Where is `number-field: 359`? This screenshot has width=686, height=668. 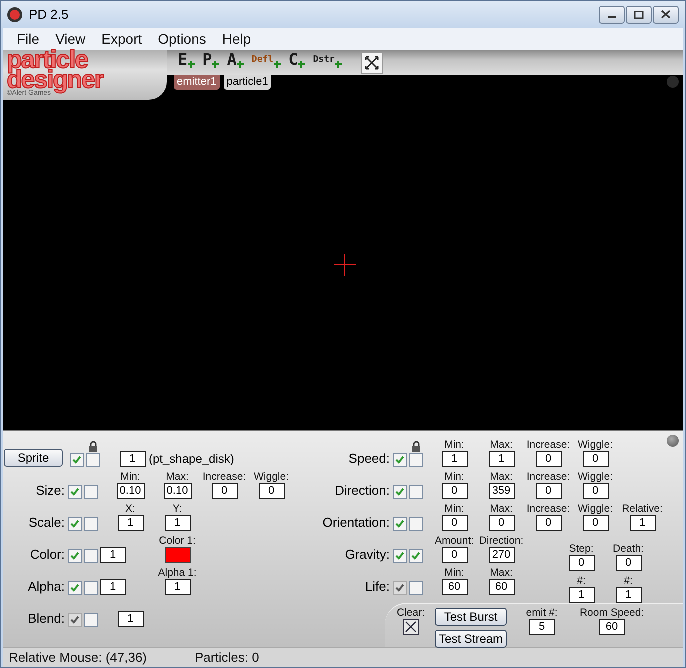 number-field: 359 is located at coordinates (501, 491).